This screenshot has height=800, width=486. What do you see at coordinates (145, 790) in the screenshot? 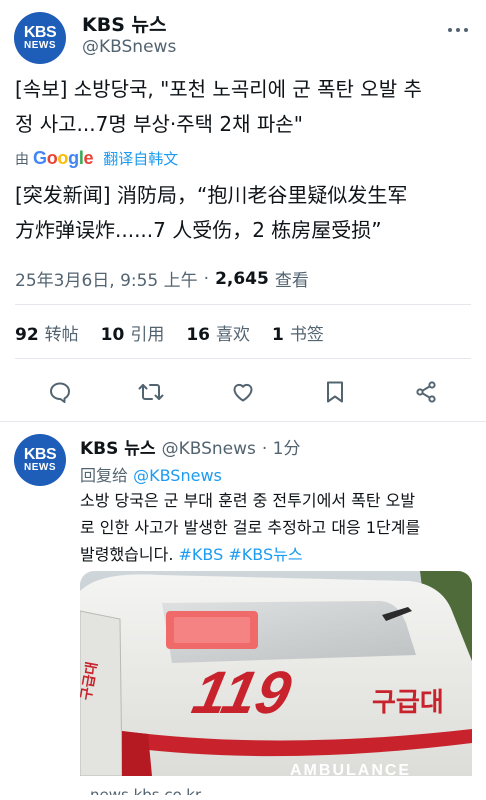
I see `link-caption: news.kbs.co.kr` at bounding box center [145, 790].